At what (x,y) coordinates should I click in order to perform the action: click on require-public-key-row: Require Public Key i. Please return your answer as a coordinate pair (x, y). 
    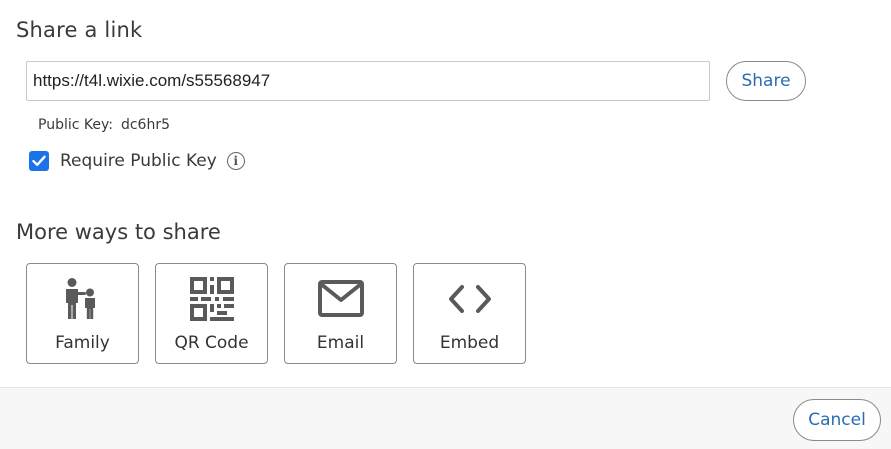
    Looking at the image, I should click on (137, 161).